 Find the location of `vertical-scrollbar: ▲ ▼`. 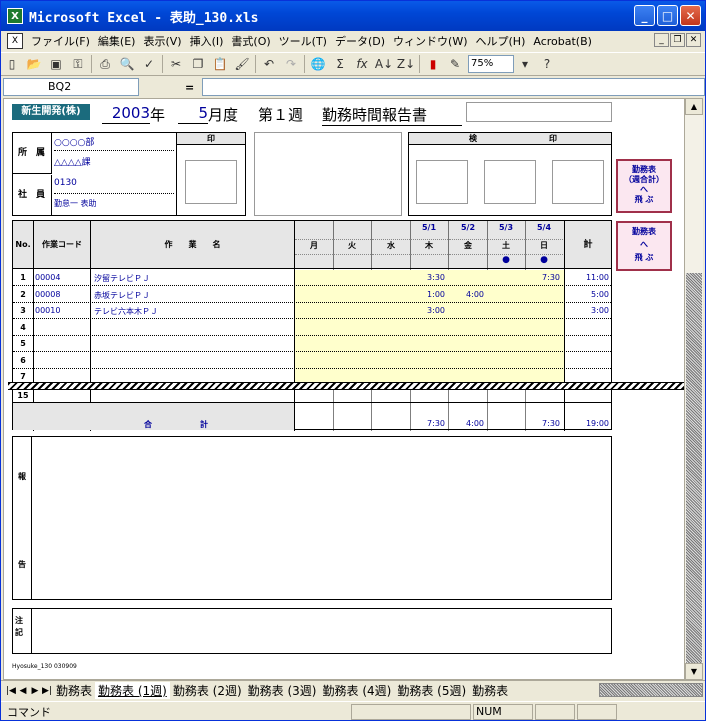

vertical-scrollbar: ▲ ▼ is located at coordinates (694, 389).